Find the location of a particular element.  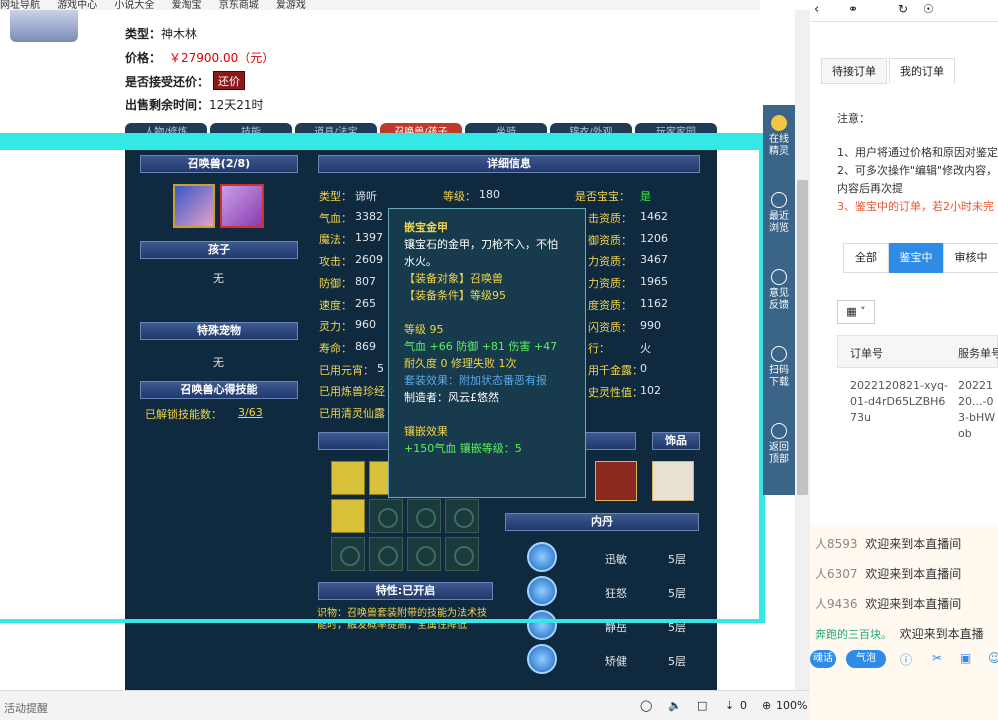

sidenav-item: 扫码 下载 is located at coordinates (779, 367).